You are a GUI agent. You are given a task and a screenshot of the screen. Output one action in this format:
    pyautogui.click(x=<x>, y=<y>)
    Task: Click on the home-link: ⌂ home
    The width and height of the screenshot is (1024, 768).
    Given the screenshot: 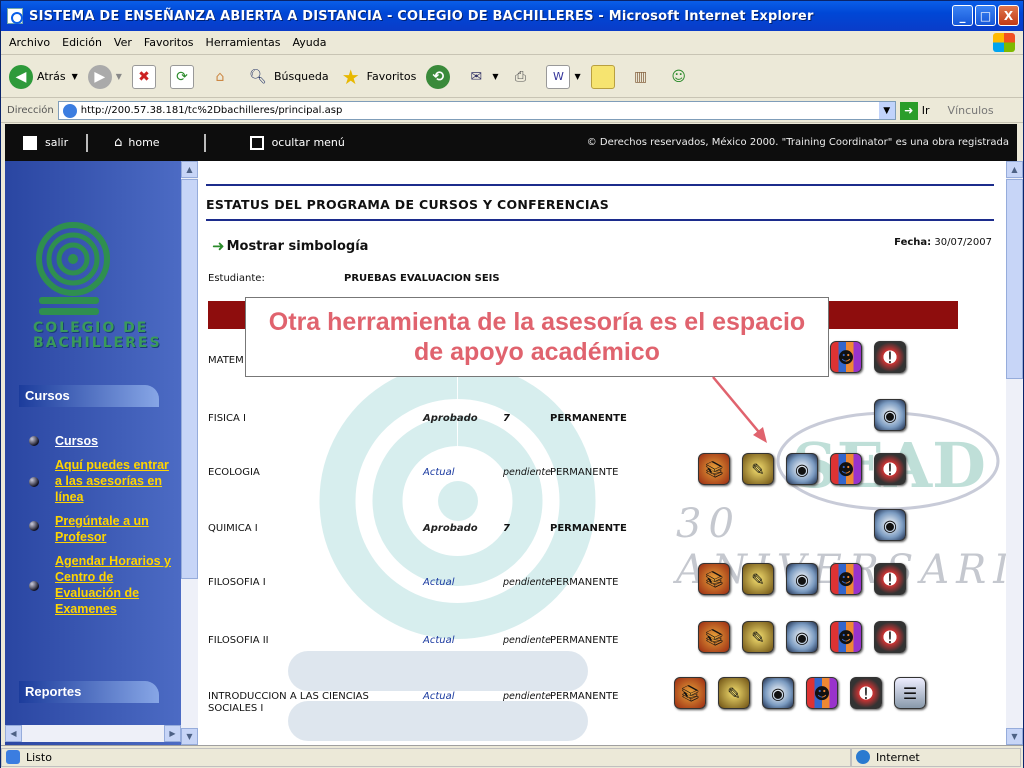 What is the action you would take?
    pyautogui.click(x=147, y=142)
    